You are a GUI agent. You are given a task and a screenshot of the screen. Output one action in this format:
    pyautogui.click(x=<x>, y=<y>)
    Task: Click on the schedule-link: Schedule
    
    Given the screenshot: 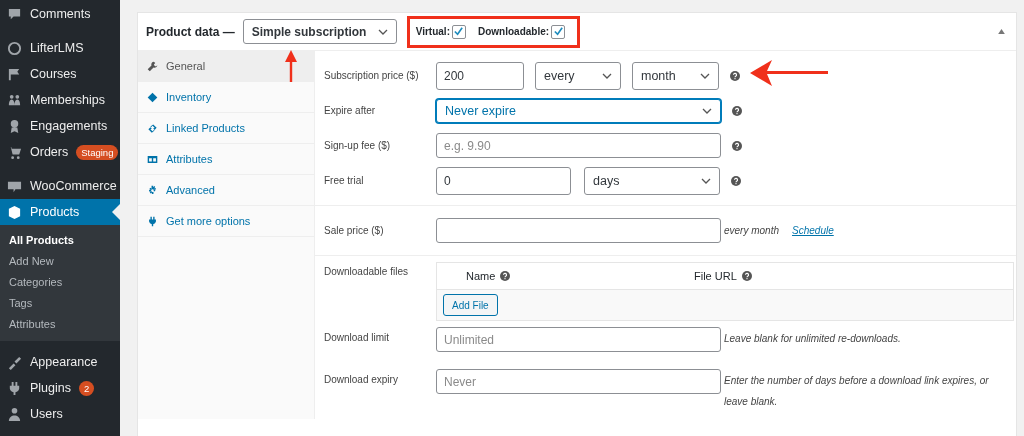 What is the action you would take?
    pyautogui.click(x=813, y=230)
    